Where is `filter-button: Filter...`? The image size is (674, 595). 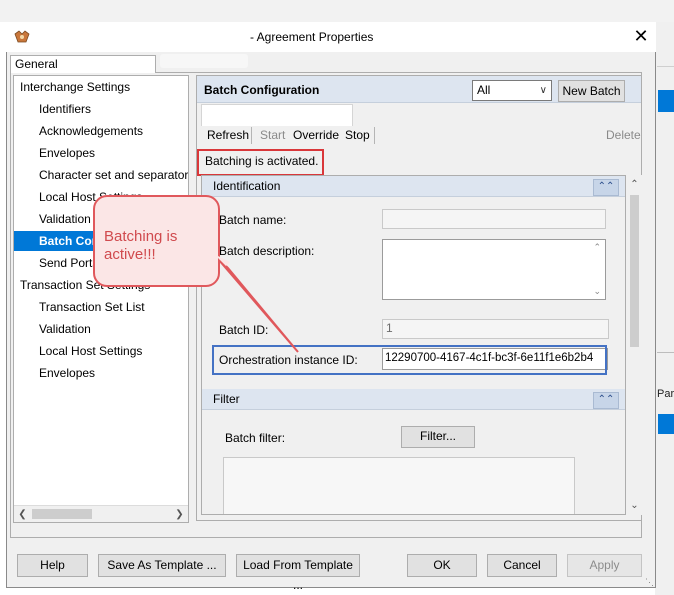
filter-button: Filter... is located at coordinates (438, 437).